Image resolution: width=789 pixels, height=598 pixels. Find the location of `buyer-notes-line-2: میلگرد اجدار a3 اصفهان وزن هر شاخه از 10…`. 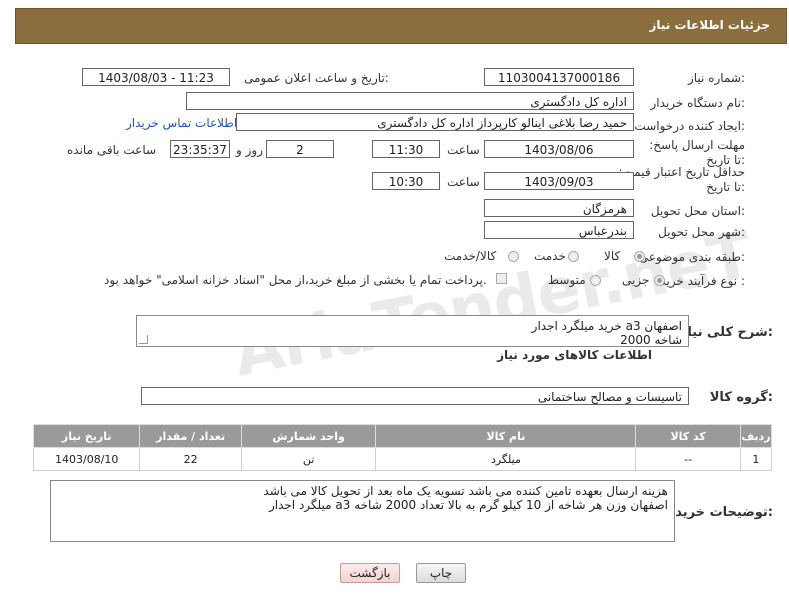

buyer-notes-line-2: میلگرد اجدار a3 اصفهان وزن هر شاخه از 10… is located at coordinates (468, 505).